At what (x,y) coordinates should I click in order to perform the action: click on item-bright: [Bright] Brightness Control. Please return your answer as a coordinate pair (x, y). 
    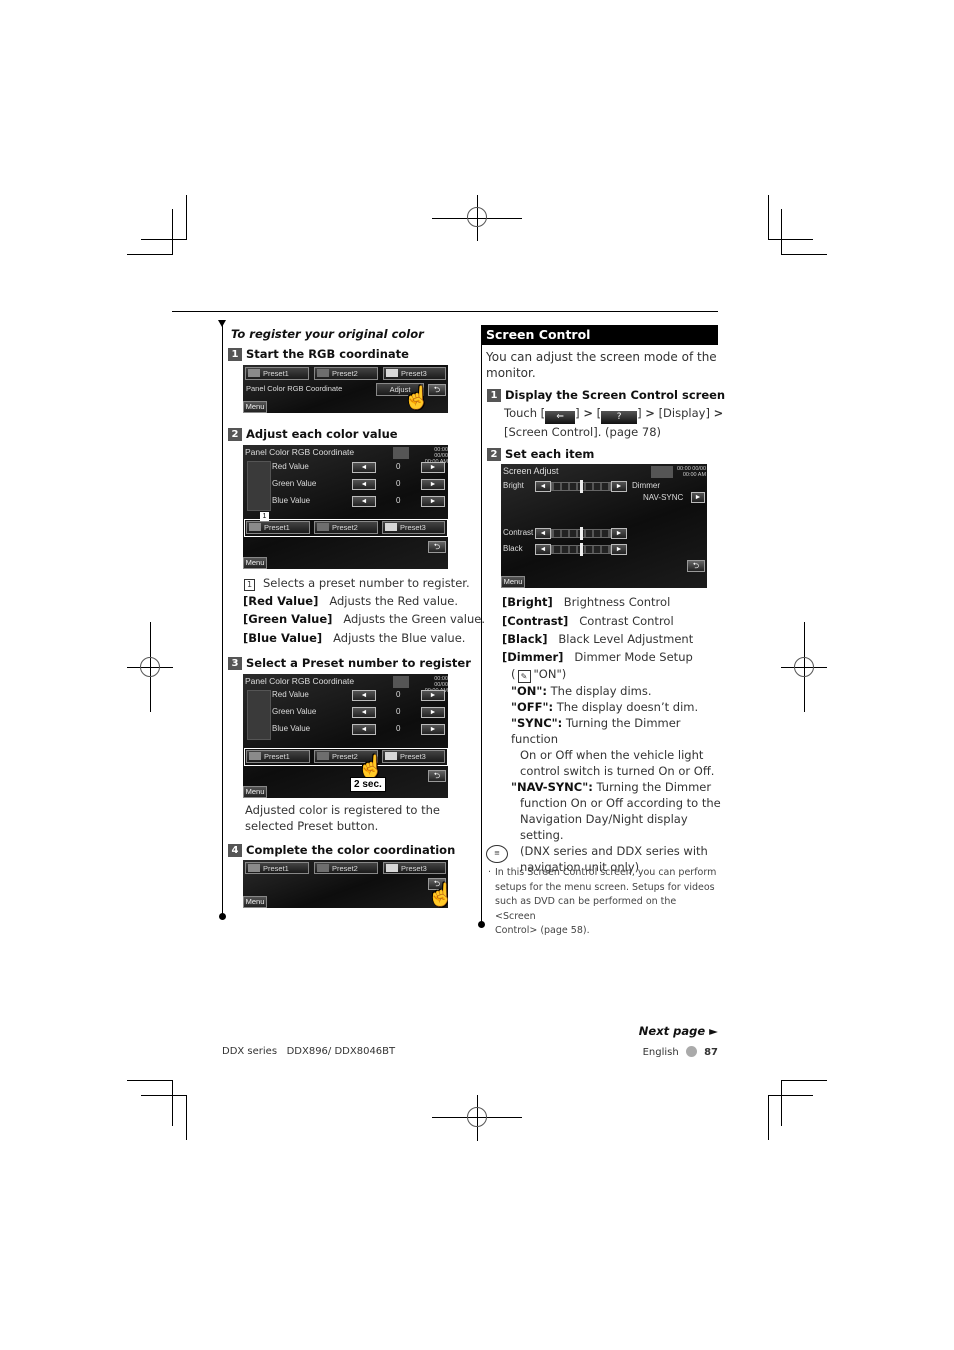
    Looking at the image, I should click on (586, 602).